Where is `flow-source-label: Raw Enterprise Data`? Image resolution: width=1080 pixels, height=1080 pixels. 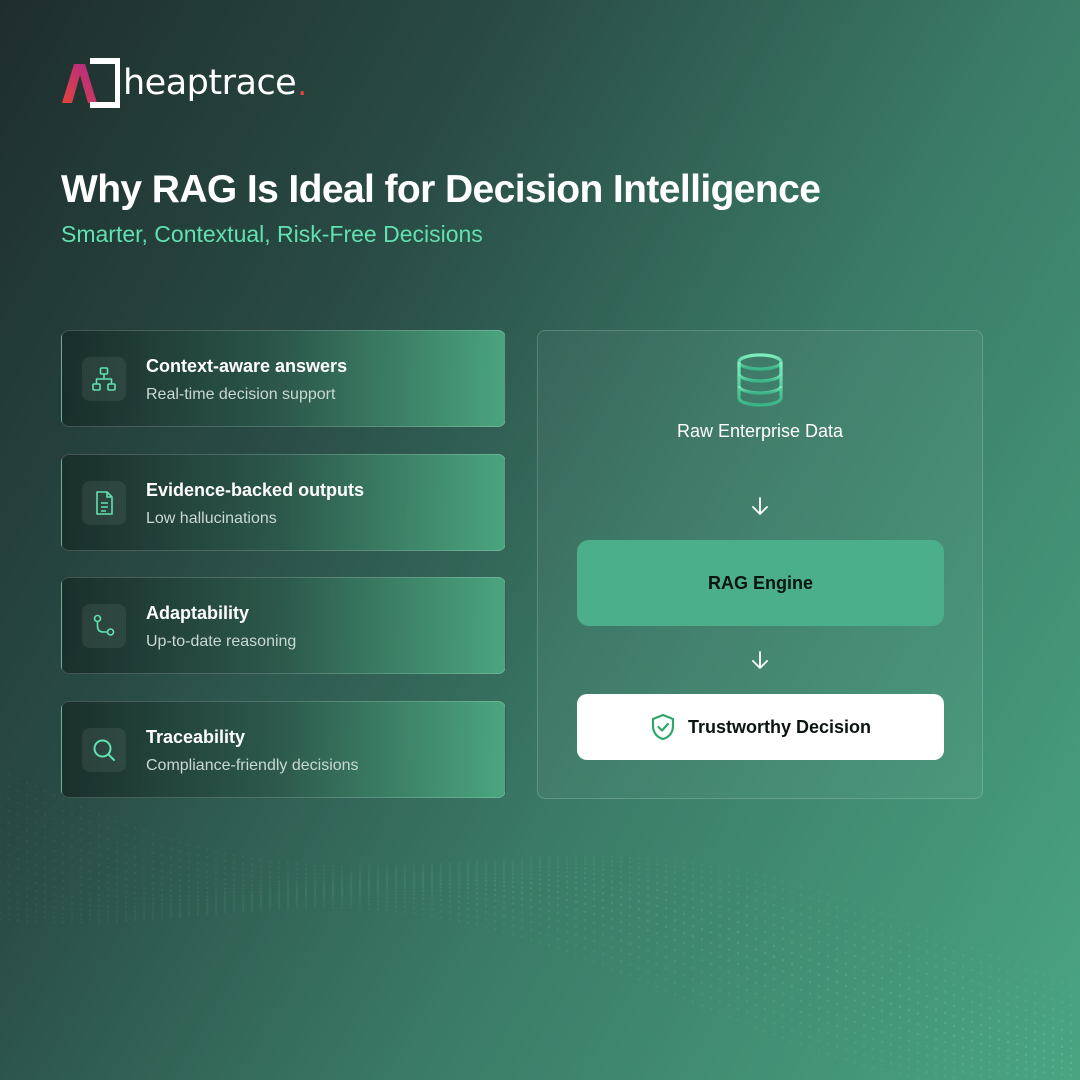
flow-source-label: Raw Enterprise Data is located at coordinates (760, 431).